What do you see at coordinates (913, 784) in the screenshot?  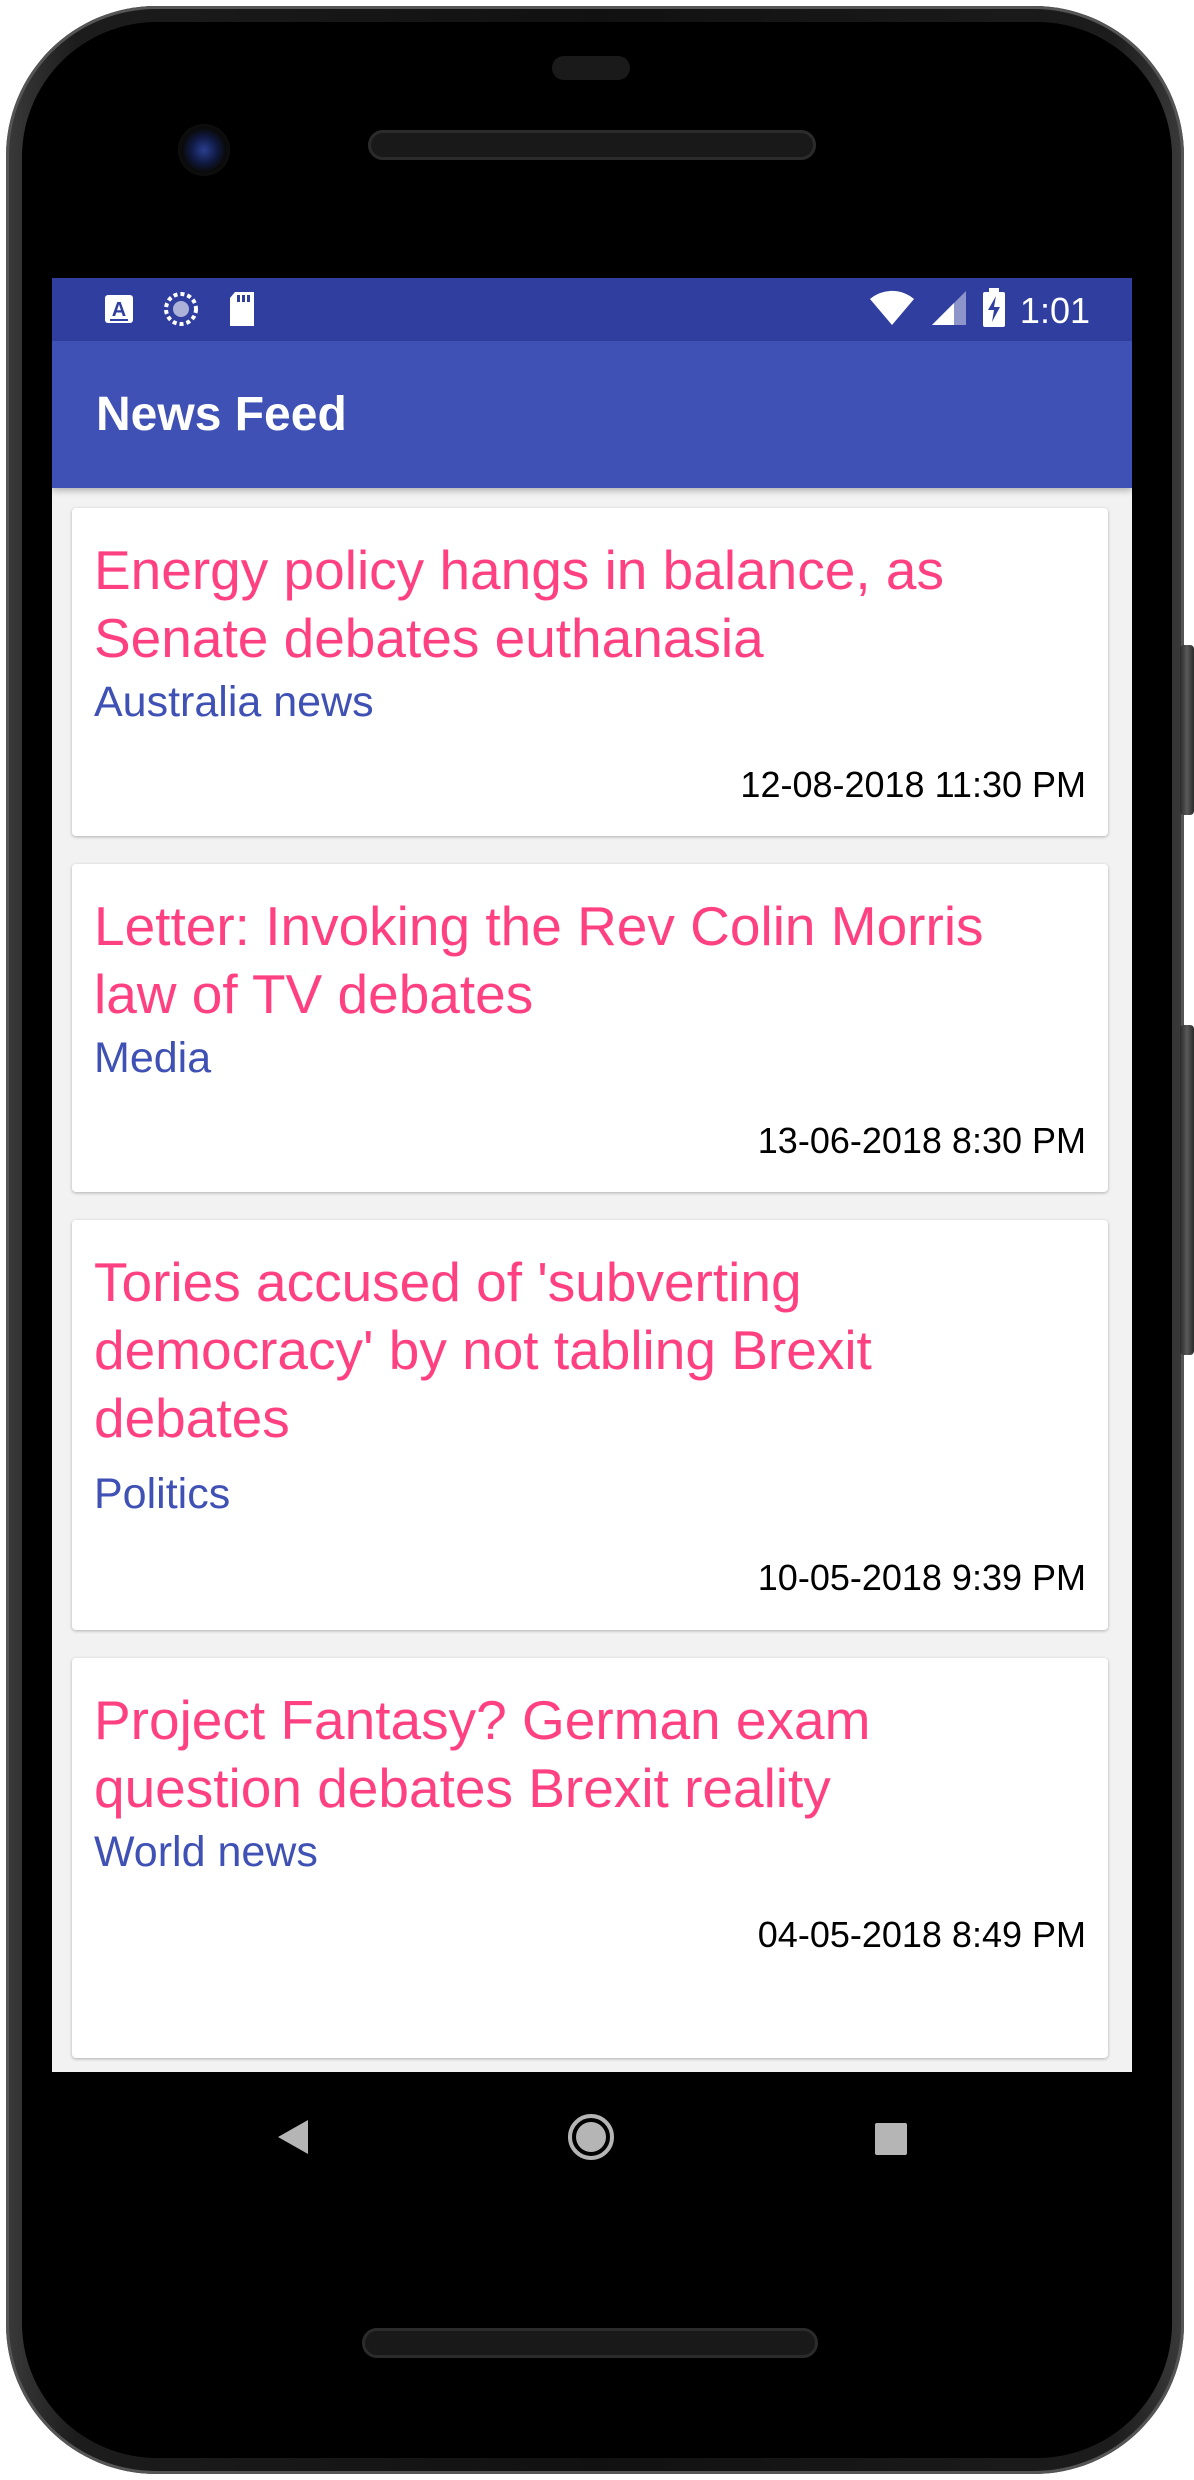 I see `article-date: 12-08-2018 11:30 PM` at bounding box center [913, 784].